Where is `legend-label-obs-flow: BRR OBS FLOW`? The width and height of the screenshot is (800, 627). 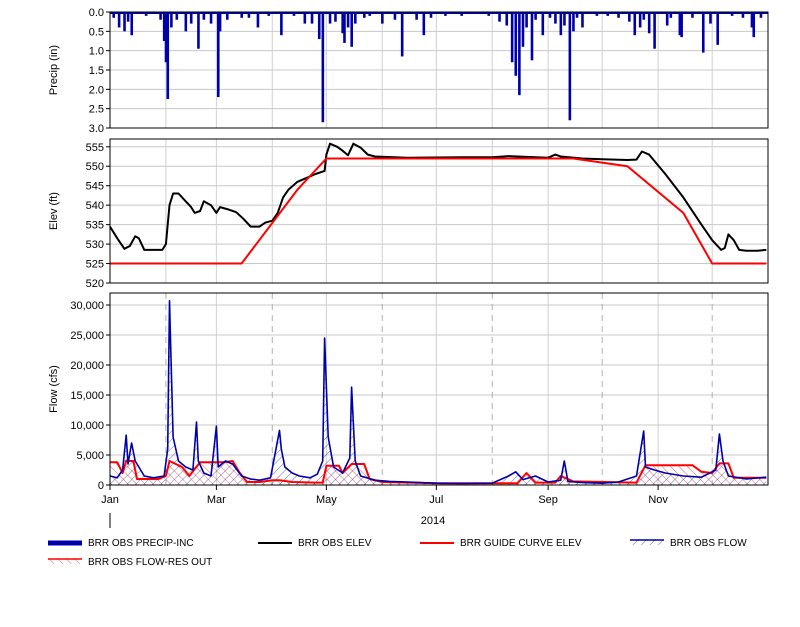 legend-label-obs-flow: BRR OBS FLOW is located at coordinates (708, 543).